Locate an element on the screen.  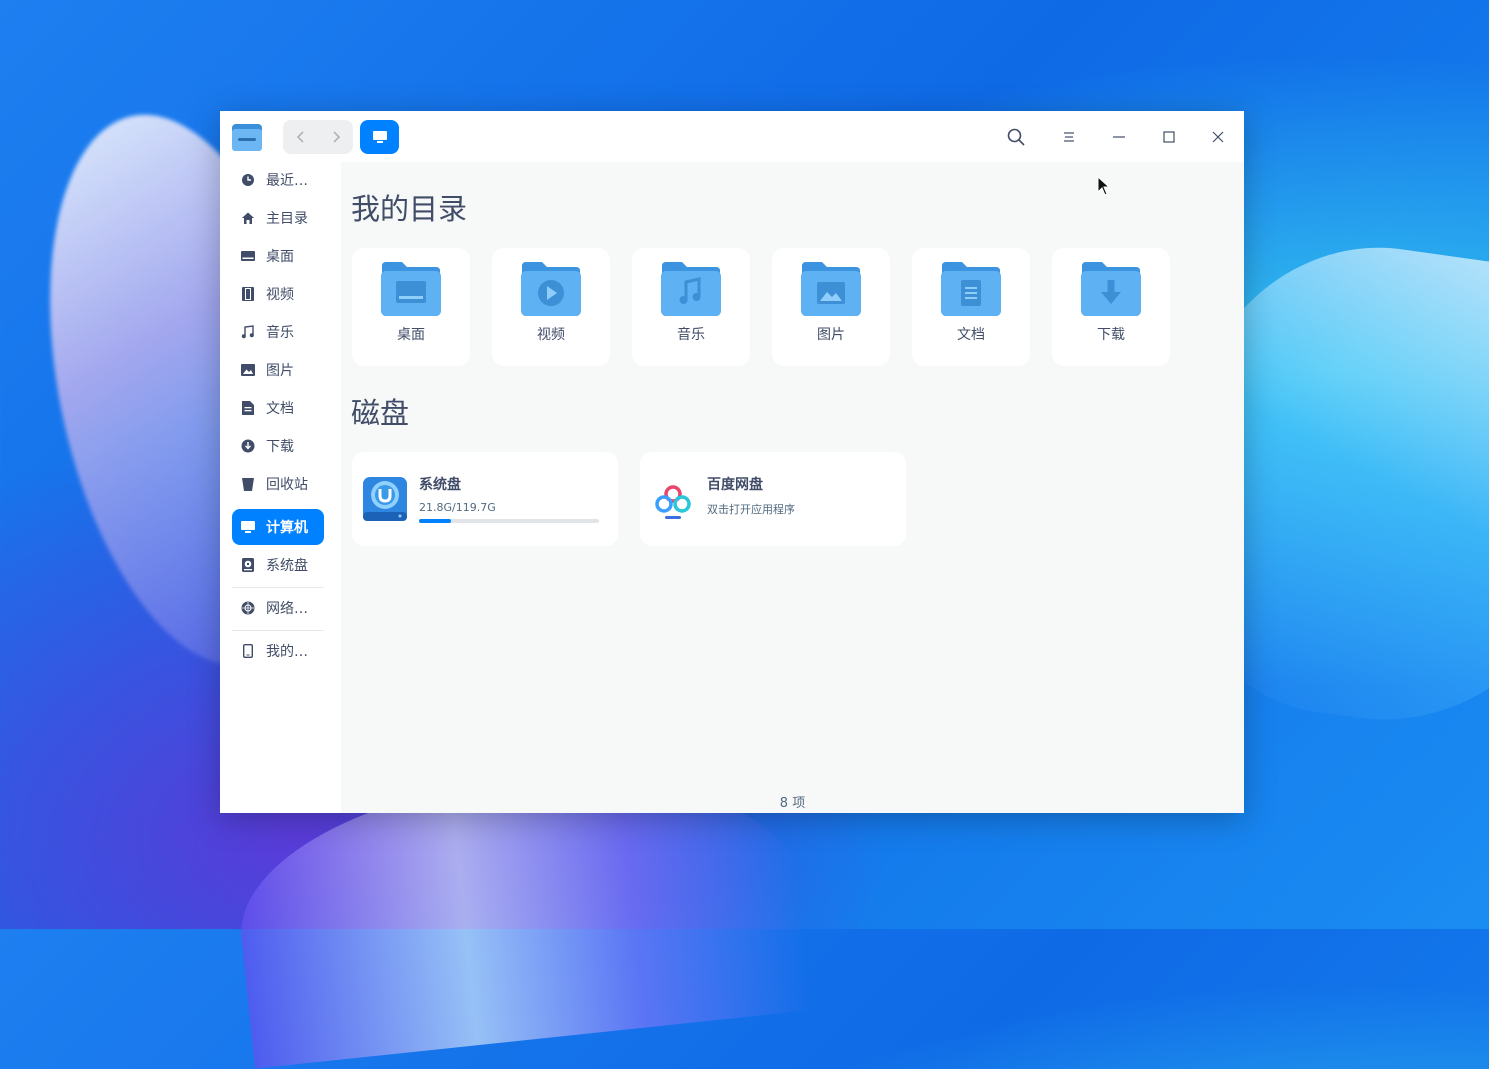
search-icon is located at coordinates (1016, 137).